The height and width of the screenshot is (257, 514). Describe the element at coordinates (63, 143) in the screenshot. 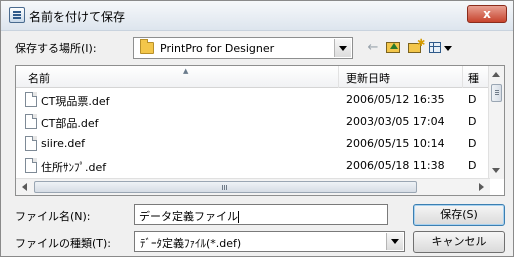

I see `file-name: siire.def` at that location.